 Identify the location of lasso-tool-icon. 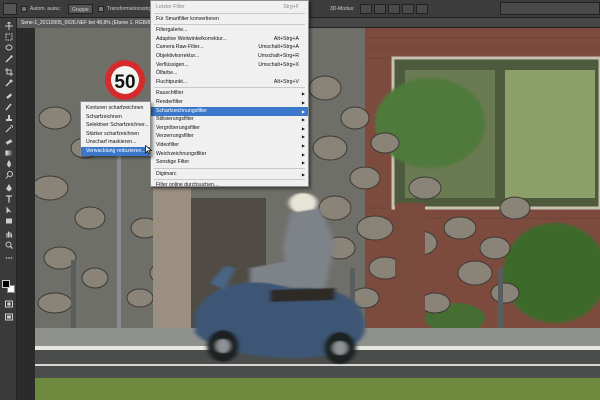
(8, 47).